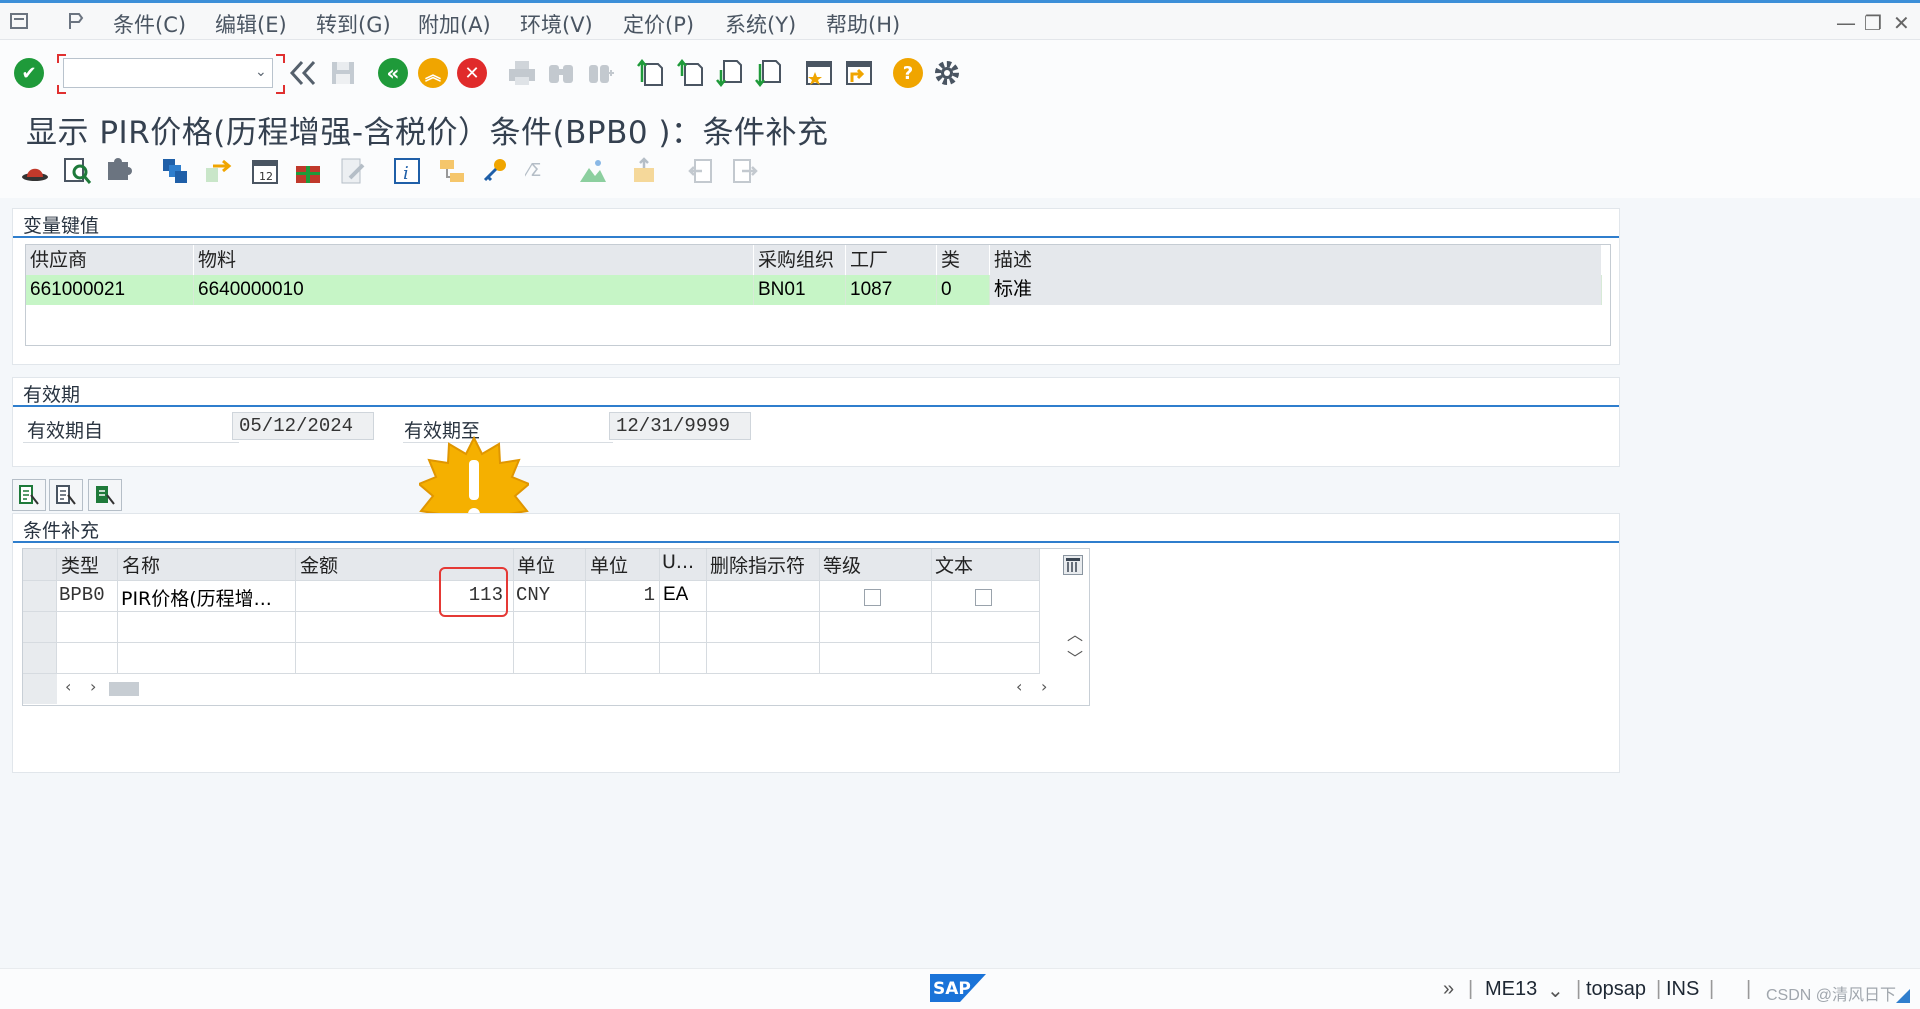  I want to click on save-icon, so click(343, 73).